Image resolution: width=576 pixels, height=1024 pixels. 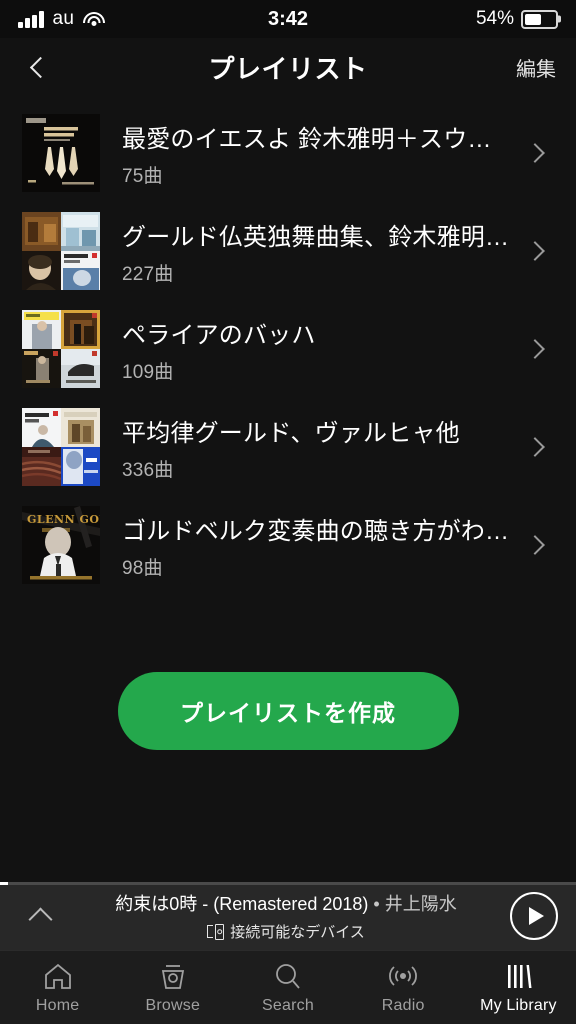 What do you see at coordinates (173, 1005) in the screenshot?
I see `tab-browse-label: Browse` at bounding box center [173, 1005].